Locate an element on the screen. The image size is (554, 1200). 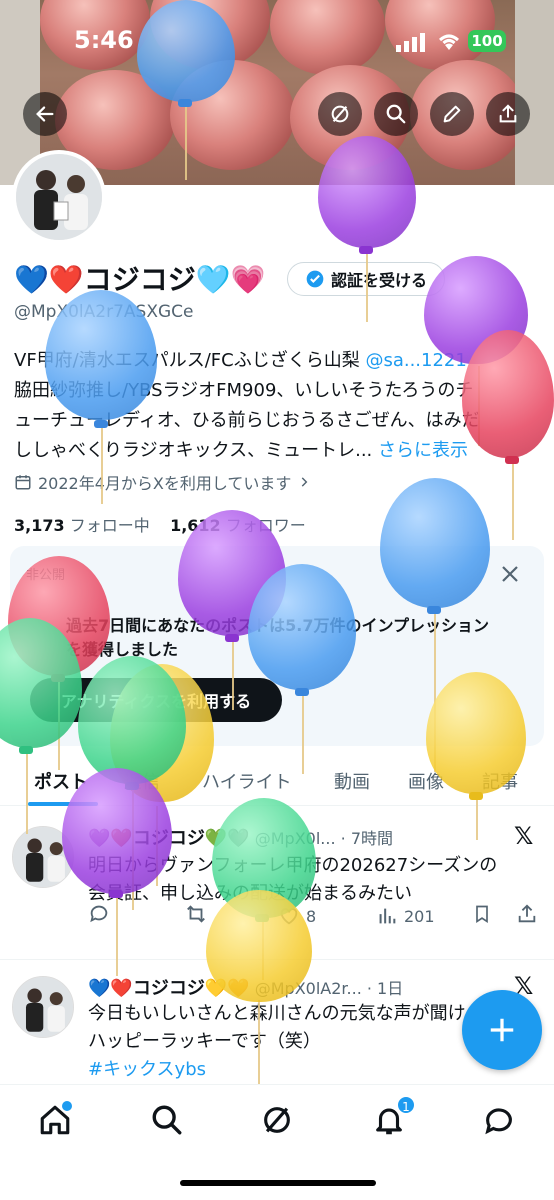
joined-date: 2022年4月からXを利用しています is located at coordinates (162, 482).